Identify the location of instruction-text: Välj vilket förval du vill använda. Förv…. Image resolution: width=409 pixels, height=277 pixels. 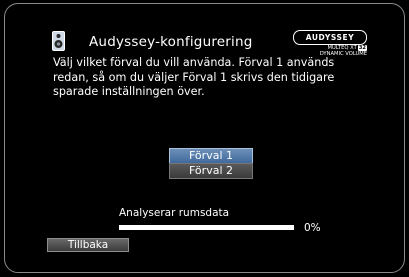
(194, 77).